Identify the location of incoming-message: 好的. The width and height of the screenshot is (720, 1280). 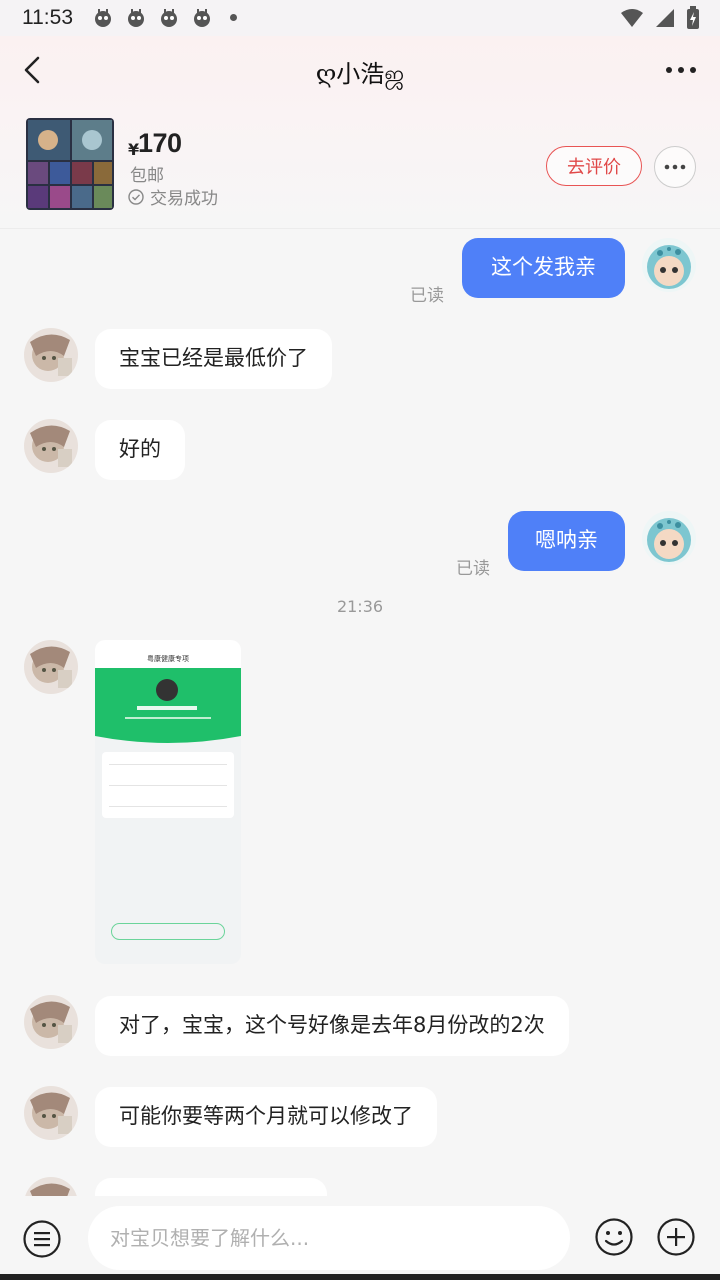
(140, 450).